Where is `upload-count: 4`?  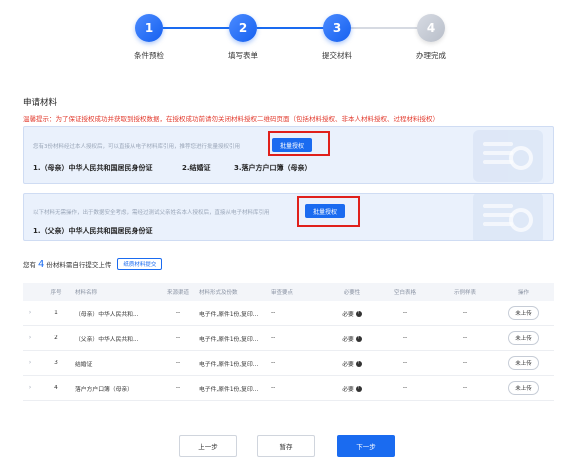
upload-count: 4 is located at coordinates (41, 264).